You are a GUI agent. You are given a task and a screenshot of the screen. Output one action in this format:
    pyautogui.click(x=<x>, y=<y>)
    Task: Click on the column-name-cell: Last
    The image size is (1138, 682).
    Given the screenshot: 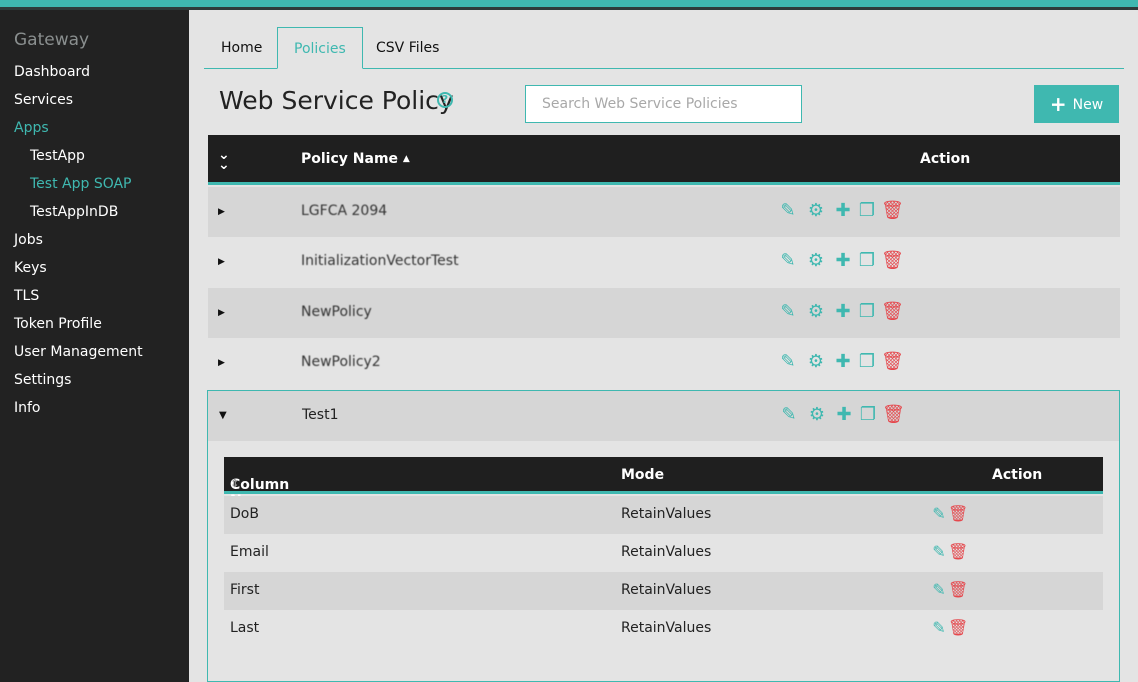 What is the action you would take?
    pyautogui.click(x=245, y=628)
    